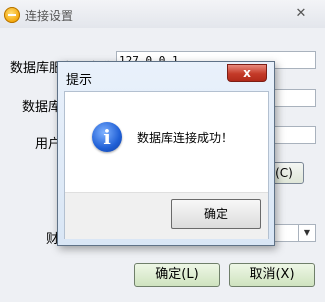 This screenshot has width=325, height=302. I want to click on ok-button: 确定(L), so click(177, 275).